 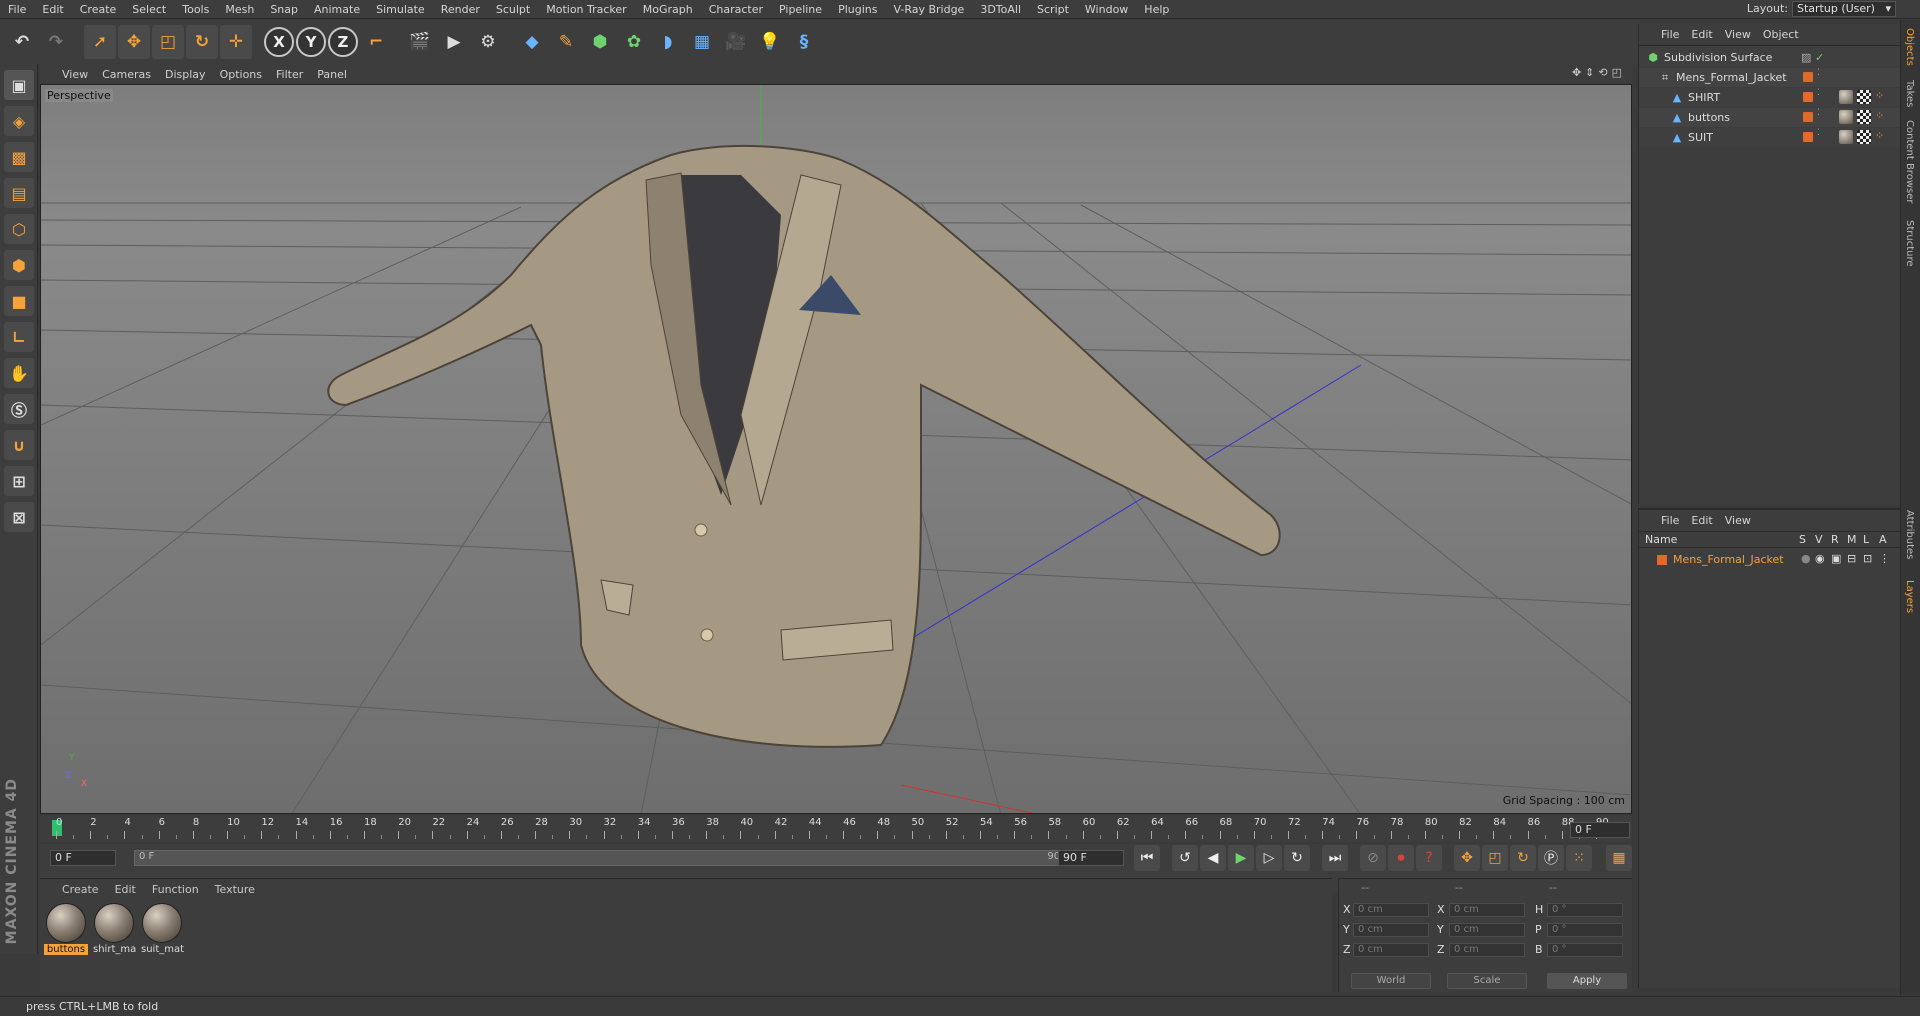 What do you see at coordinates (1600, 830) in the screenshot?
I see `current-frame-field: 0 F` at bounding box center [1600, 830].